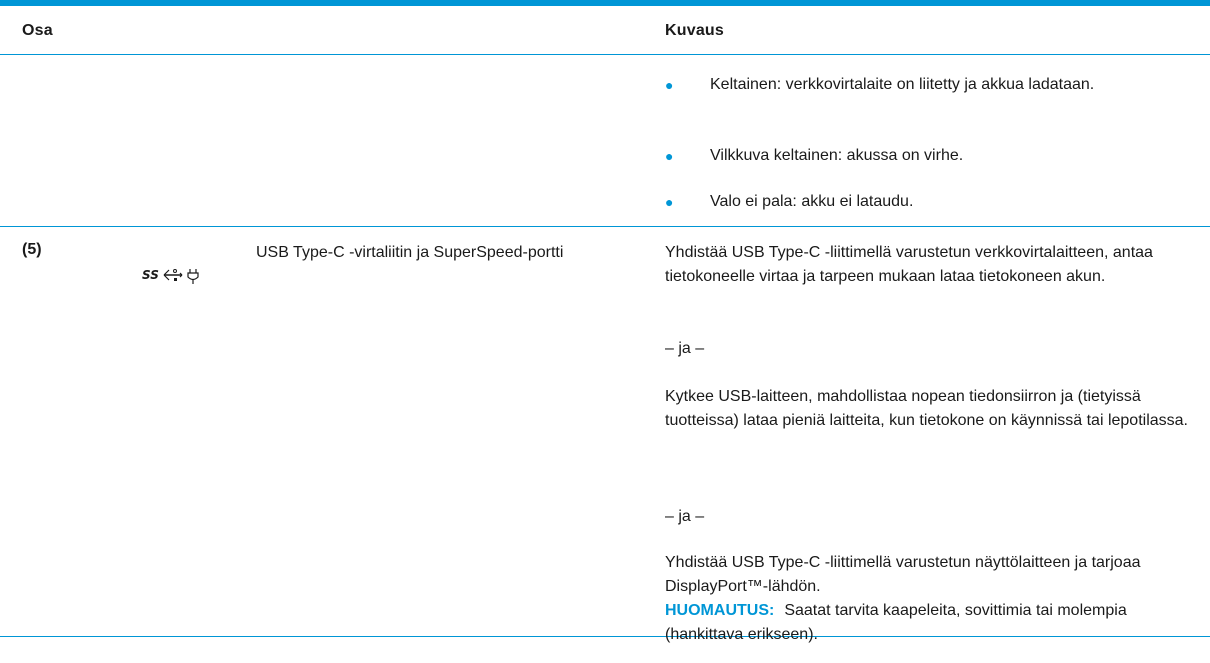  What do you see at coordinates (837, 155) in the screenshot?
I see `bullet-text: Vilkkuva keltainen: akussa on virhe.` at bounding box center [837, 155].